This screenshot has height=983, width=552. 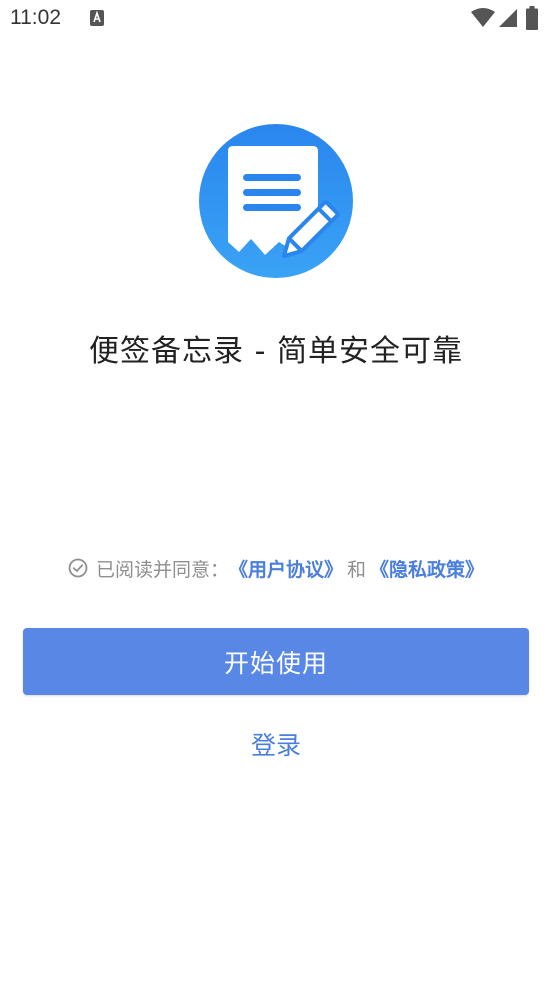 What do you see at coordinates (427, 568) in the screenshot?
I see `privacy-policy-link: 《隐私政策》` at bounding box center [427, 568].